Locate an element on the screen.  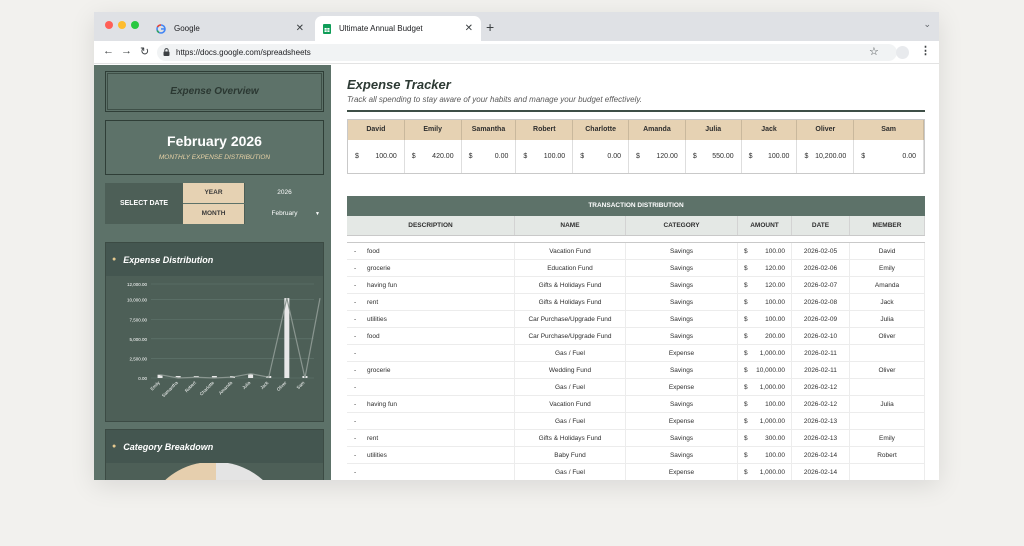
table-row: - Gas / Fuel Expense $1,000.00 2026-02-13 is located at coordinates (636, 421).